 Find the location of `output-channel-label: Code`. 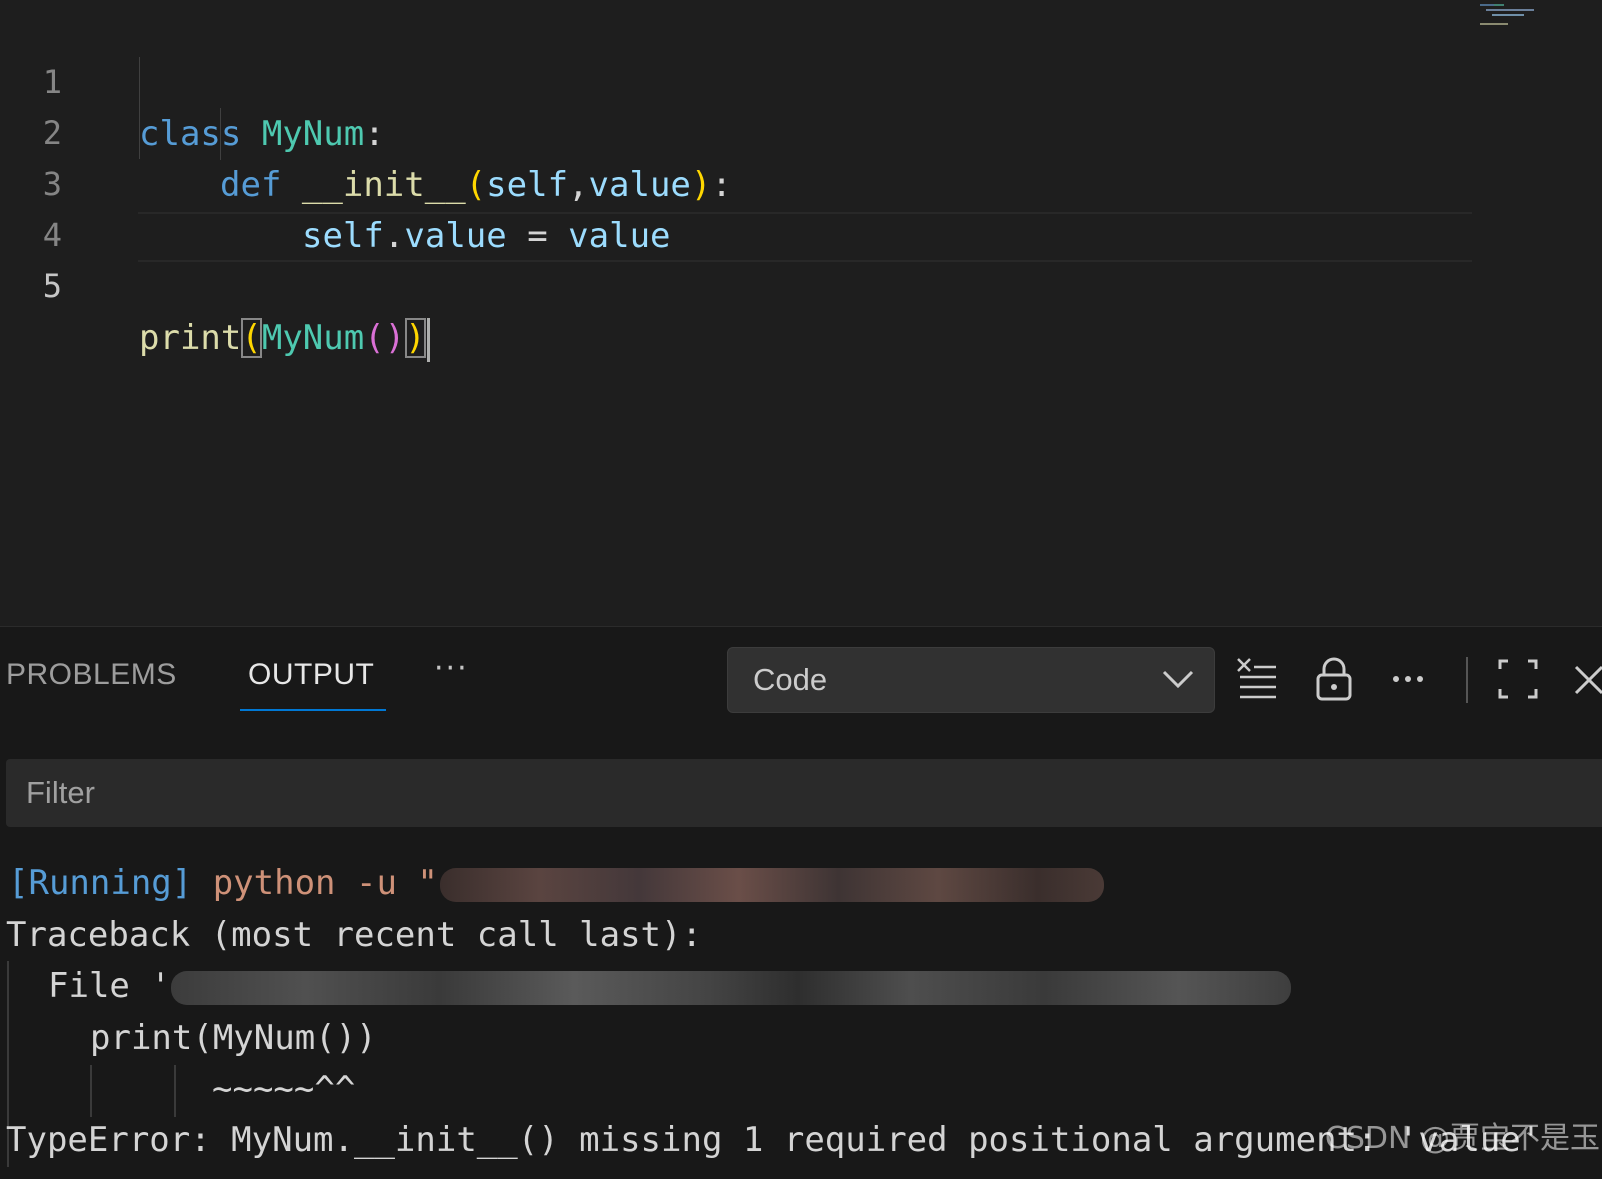

output-channel-label: Code is located at coordinates (790, 679).